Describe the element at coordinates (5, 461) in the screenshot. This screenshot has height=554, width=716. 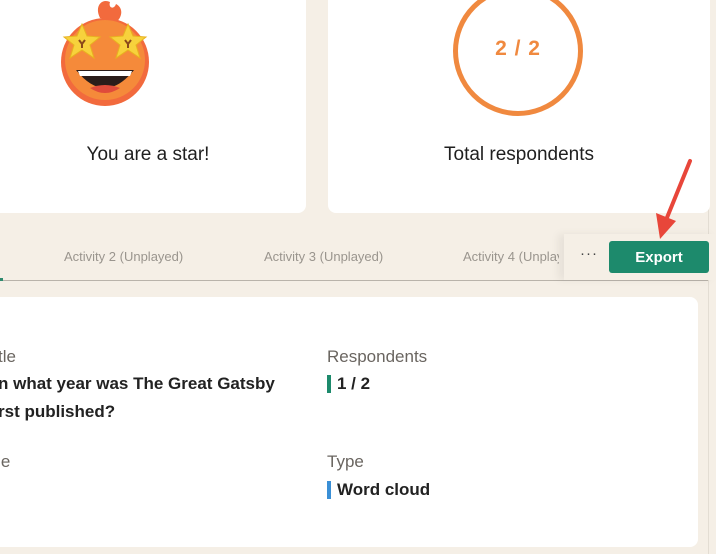
I see `stage-label: age` at that location.